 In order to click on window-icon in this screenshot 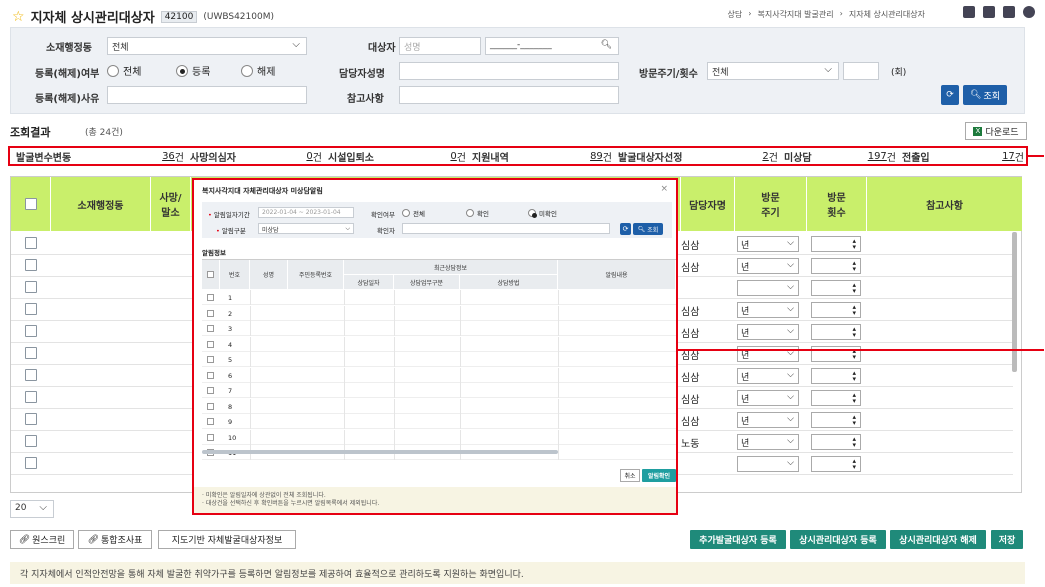, I will do `click(1009, 12)`.